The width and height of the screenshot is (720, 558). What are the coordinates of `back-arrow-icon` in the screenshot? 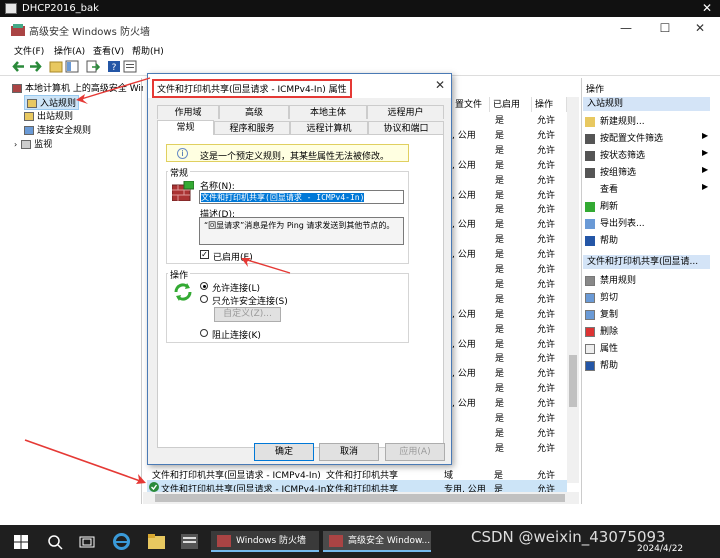 It's located at (19, 66).